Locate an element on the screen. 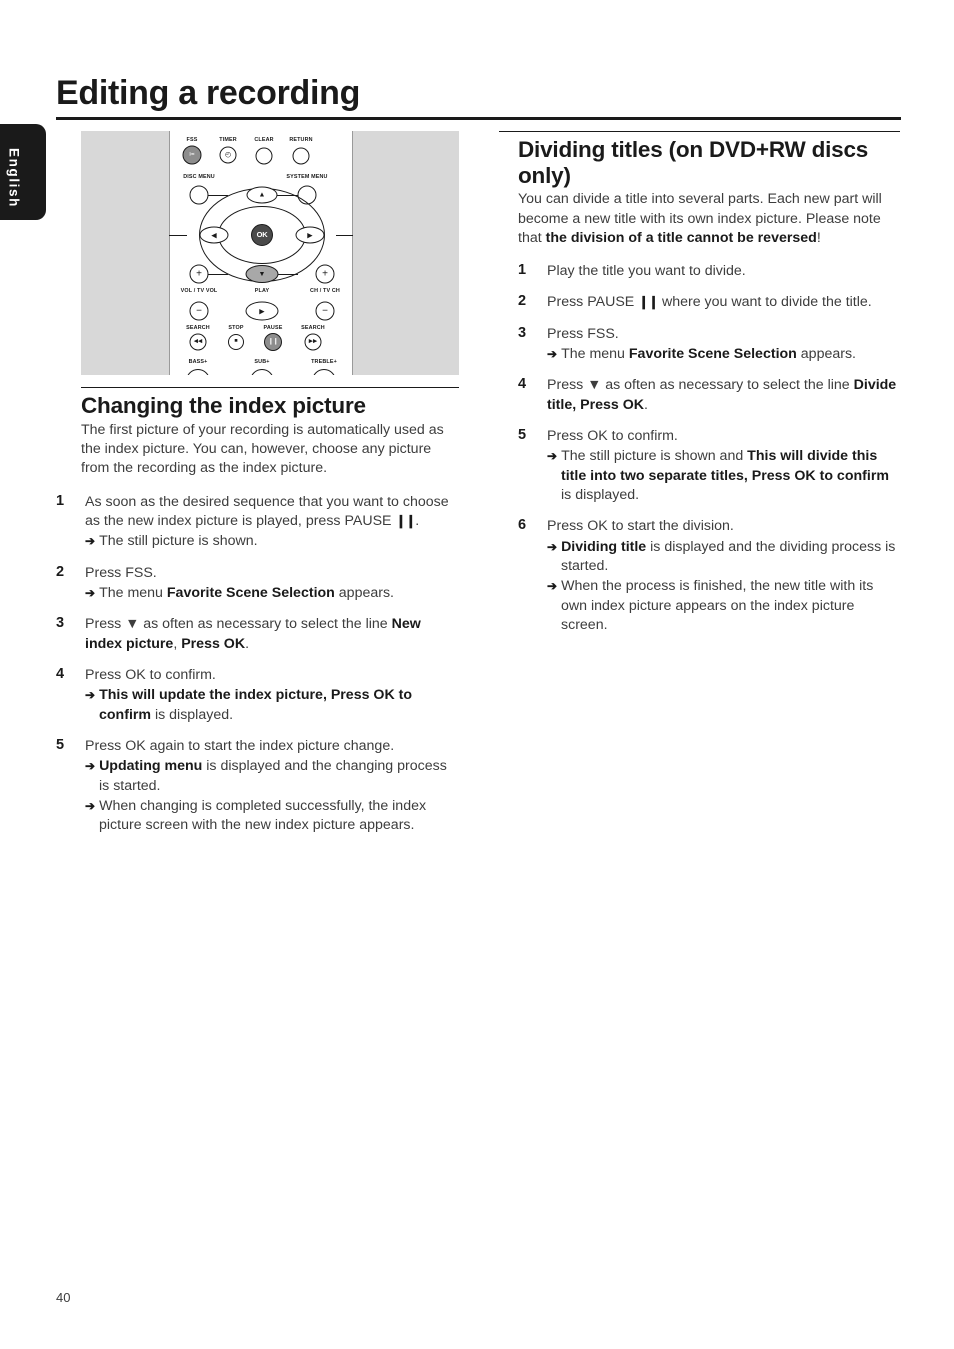 The width and height of the screenshot is (954, 1349). right-section-divider is located at coordinates (699, 132).